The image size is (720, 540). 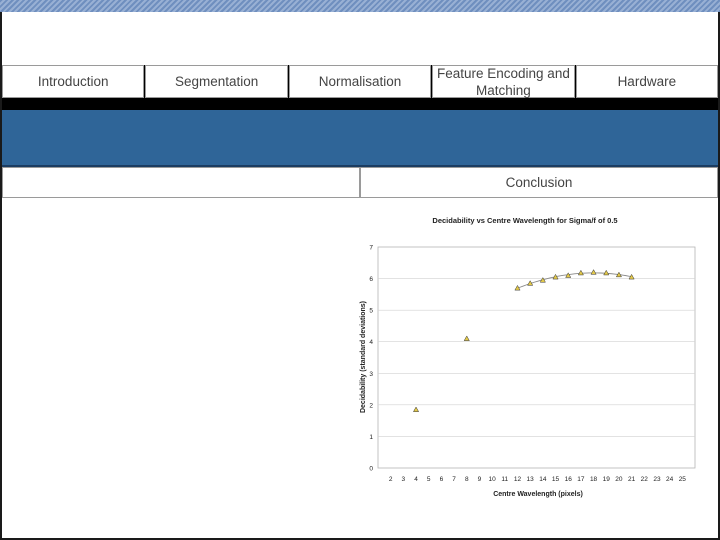 What do you see at coordinates (371, 279) in the screenshot?
I see `y-tick-label: 6` at bounding box center [371, 279].